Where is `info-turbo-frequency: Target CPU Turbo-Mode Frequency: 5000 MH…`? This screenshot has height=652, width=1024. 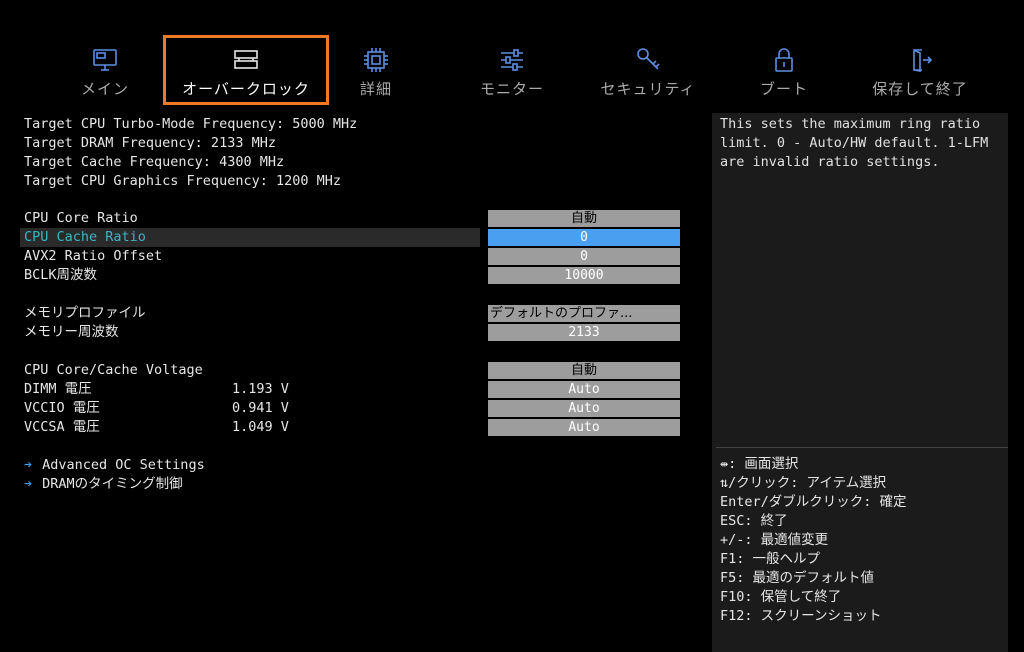
info-turbo-frequency: Target CPU Turbo-Mode Frequency: 5000 MH… is located at coordinates (191, 124).